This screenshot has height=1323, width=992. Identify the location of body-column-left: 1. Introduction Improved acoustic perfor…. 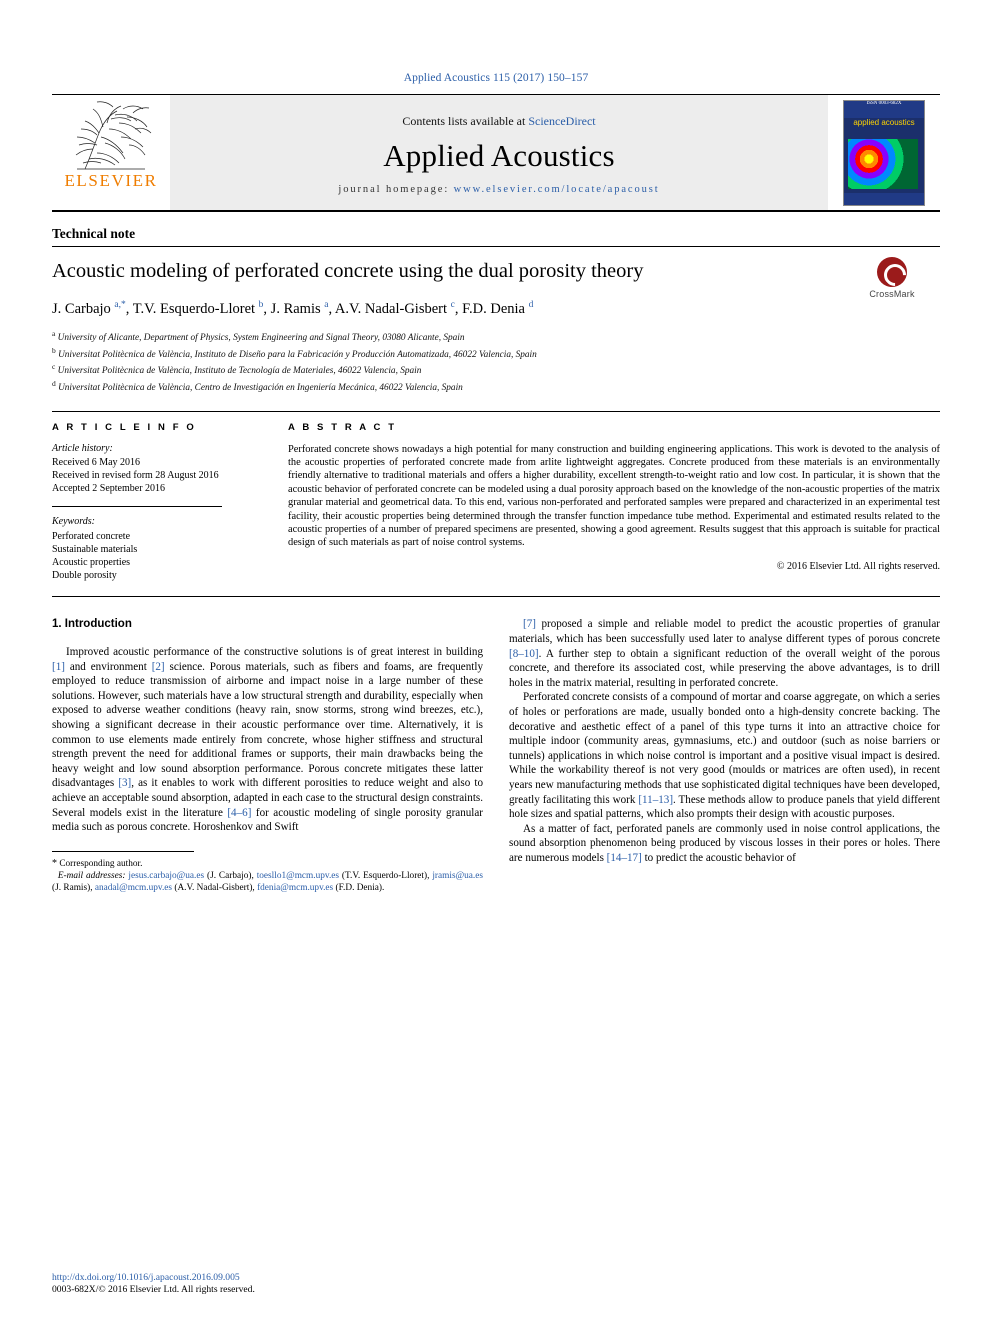
(267, 755).